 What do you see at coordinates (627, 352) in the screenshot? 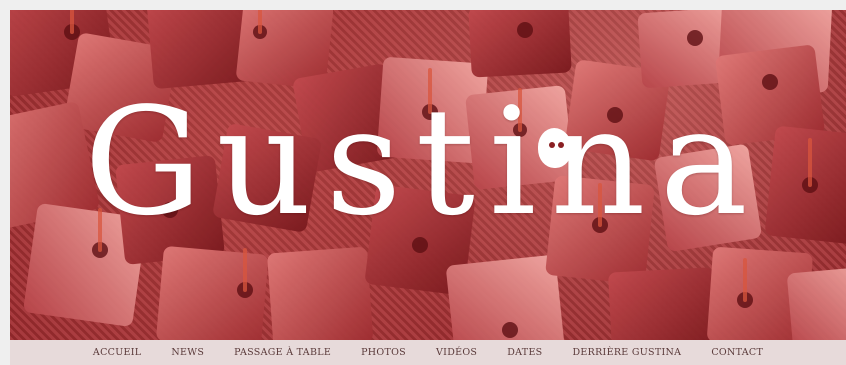
I see `nav-item-derriere-gustina: Derrière Gustina` at bounding box center [627, 352].